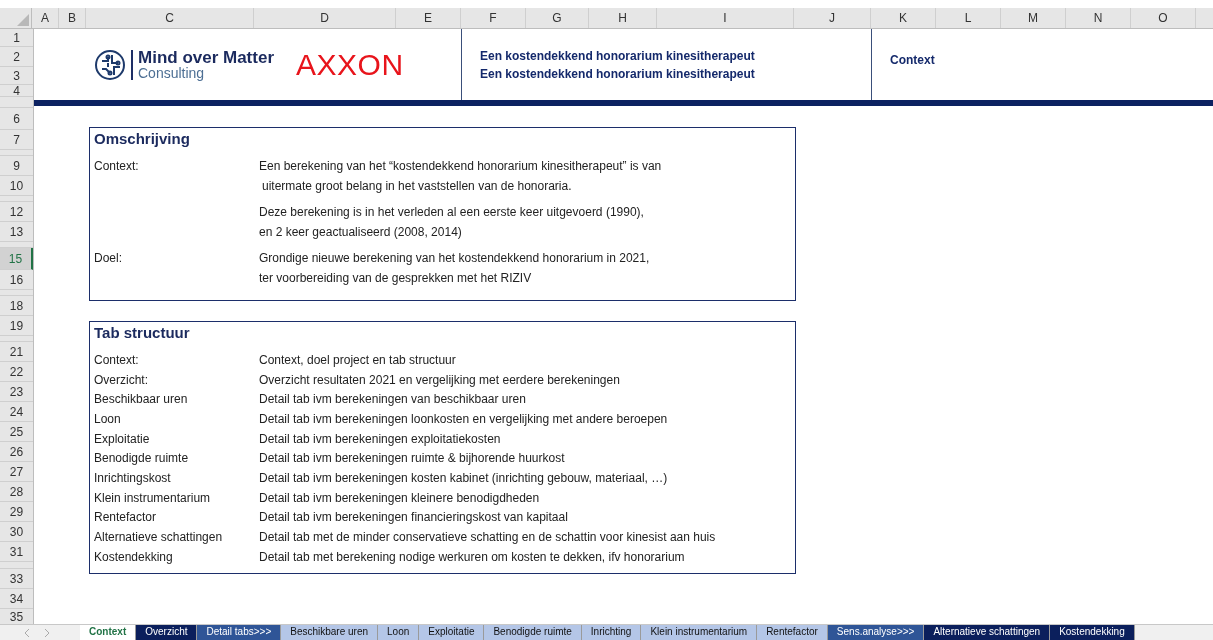 The width and height of the screenshot is (1213, 640). Describe the element at coordinates (380, 438) in the screenshot. I see `tab-description: Detail tab ivm berekeningen exploitatiekosten` at that location.